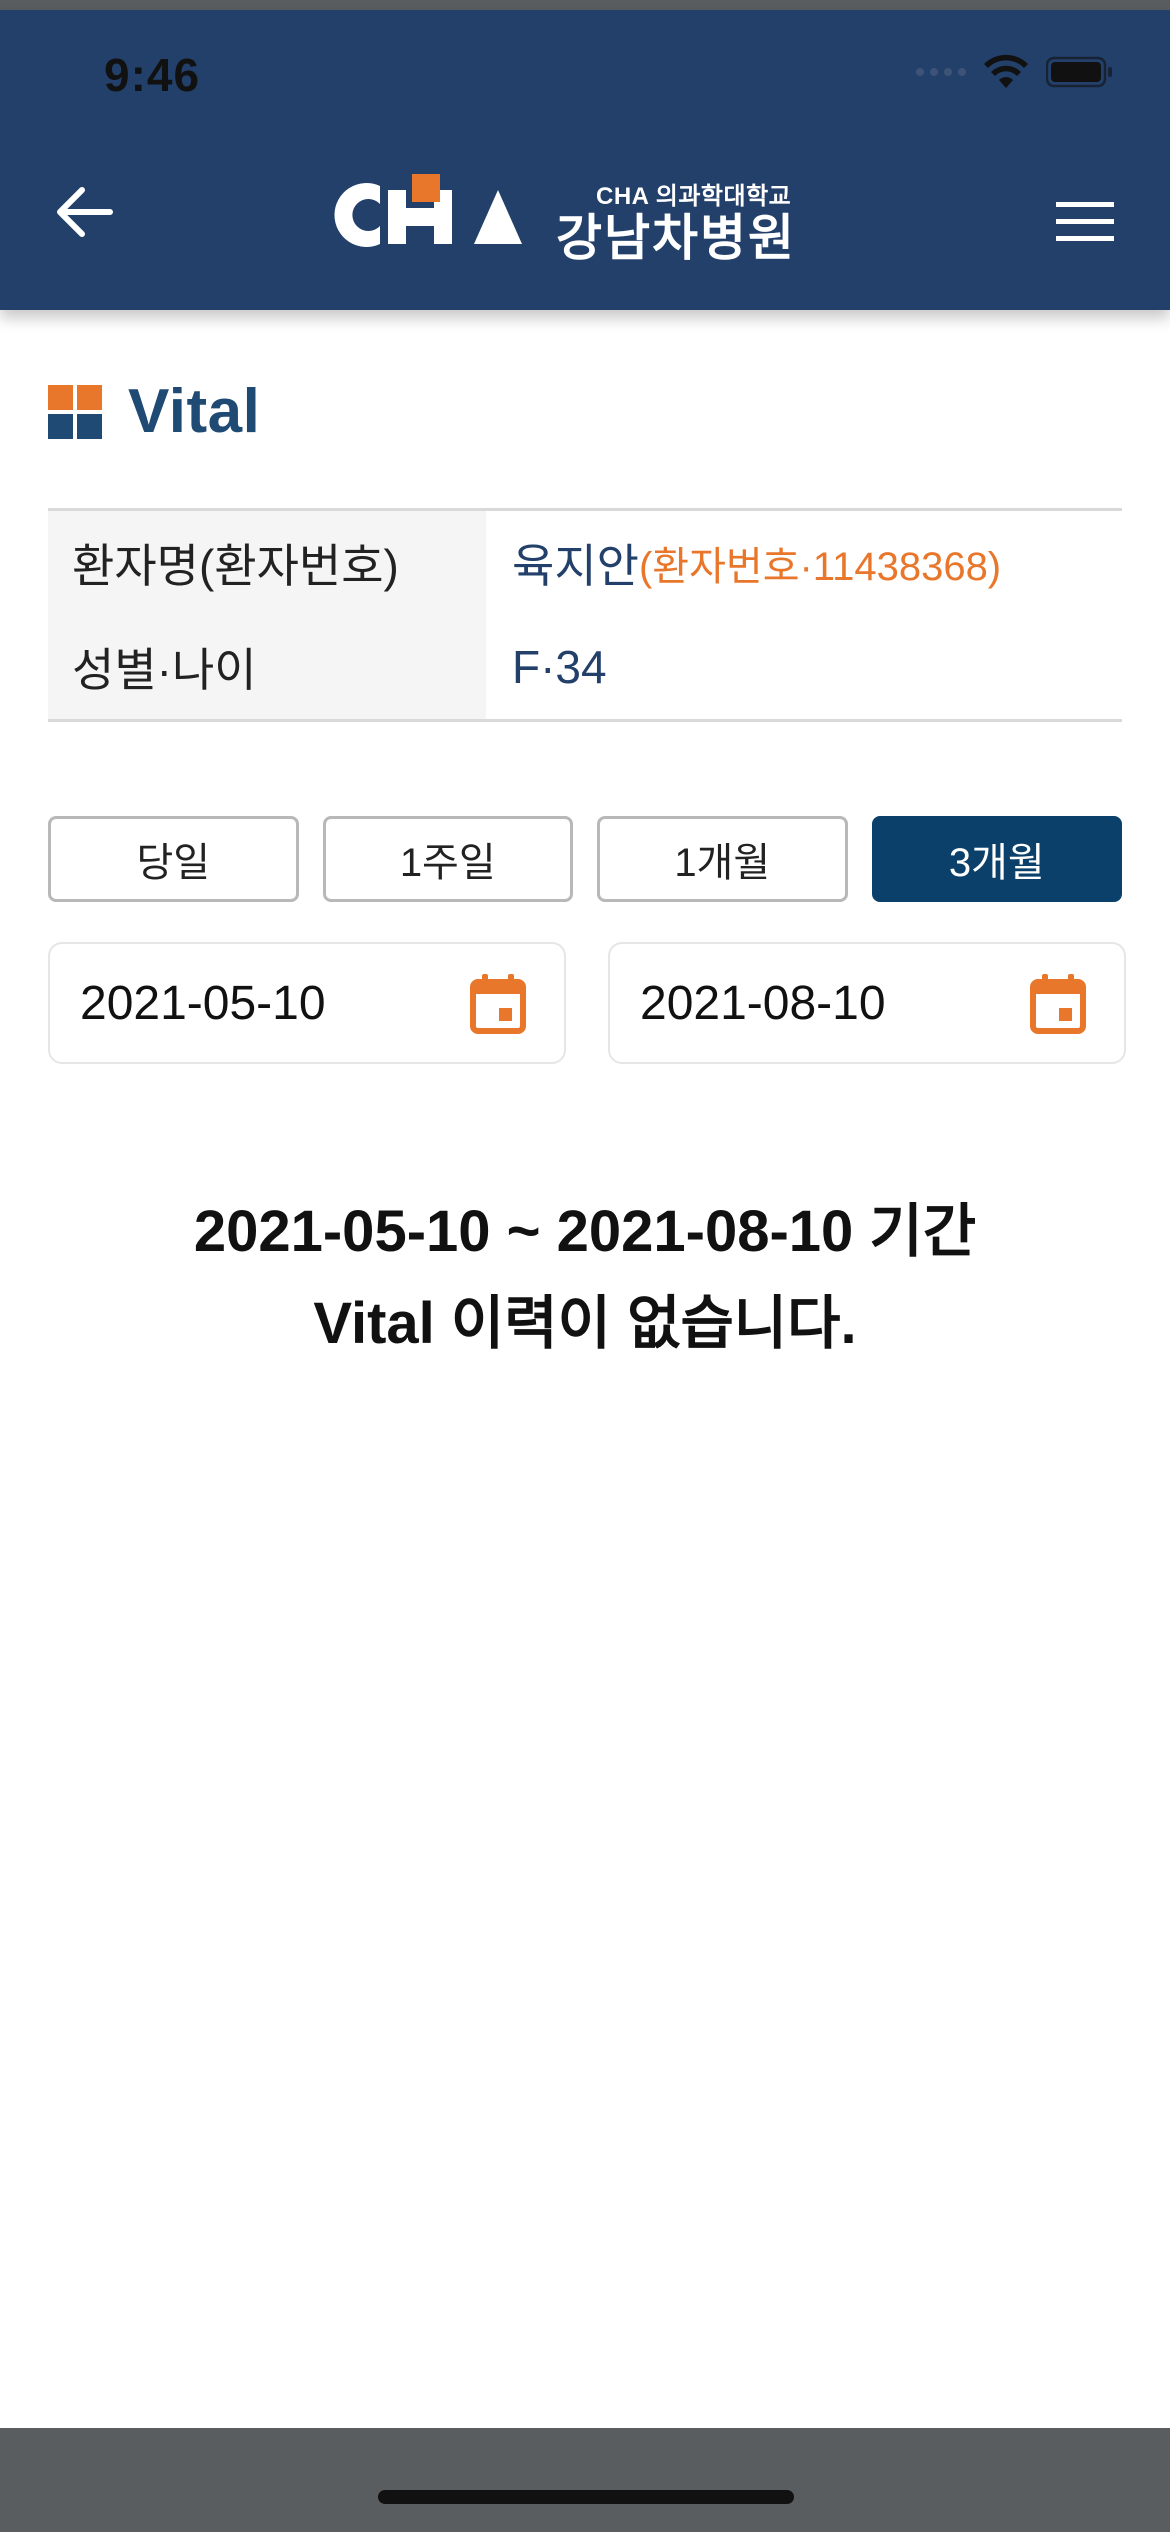 The image size is (1170, 2532). I want to click on period-selector: 당일 1주일 1개월 3개월, so click(585, 859).